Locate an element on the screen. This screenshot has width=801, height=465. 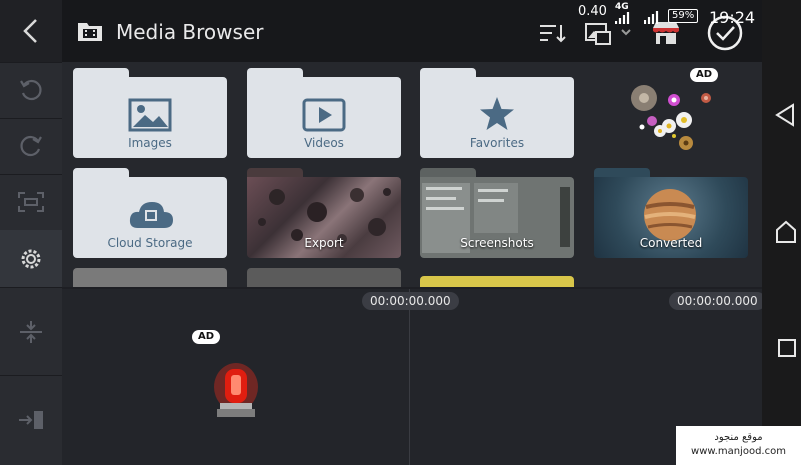
tool-rail is located at coordinates (31, 232).